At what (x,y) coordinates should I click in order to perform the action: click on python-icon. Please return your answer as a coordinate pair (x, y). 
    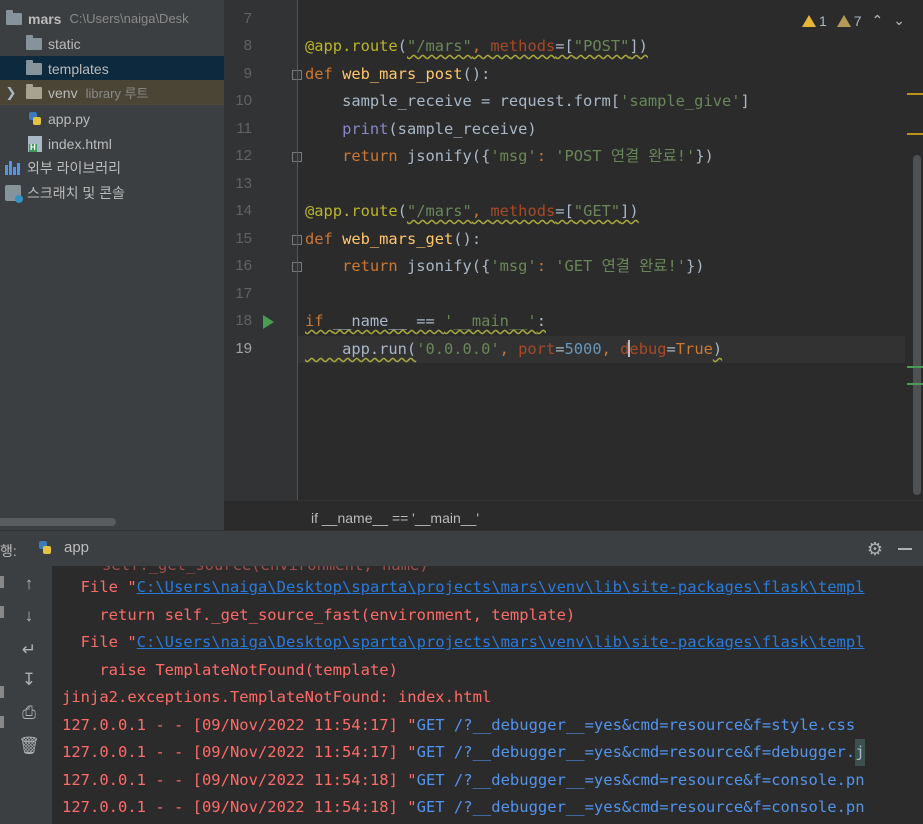
    Looking at the image, I should click on (45, 548).